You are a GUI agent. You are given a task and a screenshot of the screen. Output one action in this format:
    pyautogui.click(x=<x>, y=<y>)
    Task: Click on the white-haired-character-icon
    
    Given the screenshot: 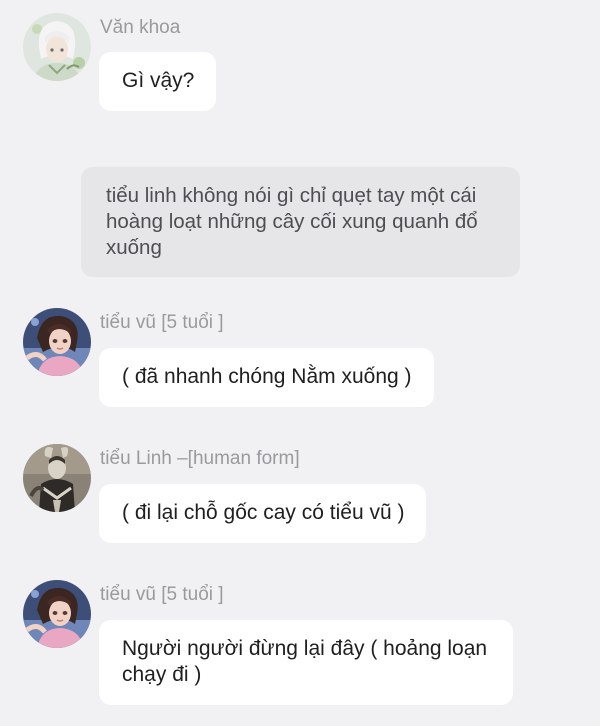 What is the action you would take?
    pyautogui.click(x=57, y=47)
    